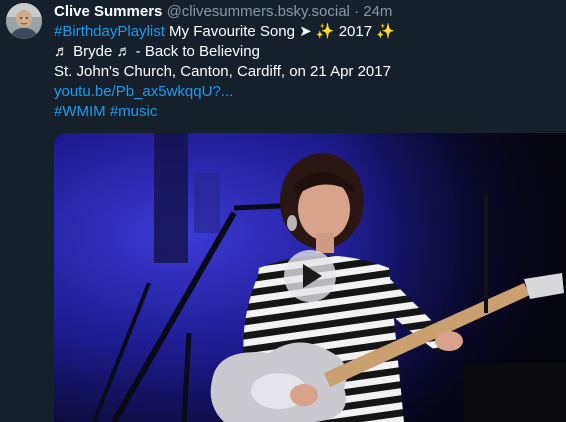 This screenshot has width=566, height=422. I want to click on post-hashtags-line: #WMIM #music, so click(310, 112).